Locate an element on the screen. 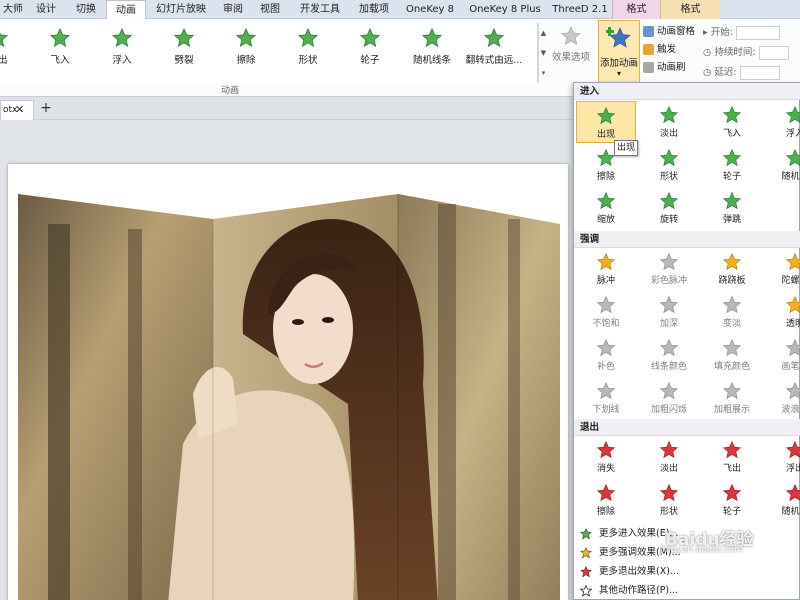 Image resolution: width=800 pixels, height=600 pixels. exit-effect-3: 浮出 is located at coordinates (782, 457).